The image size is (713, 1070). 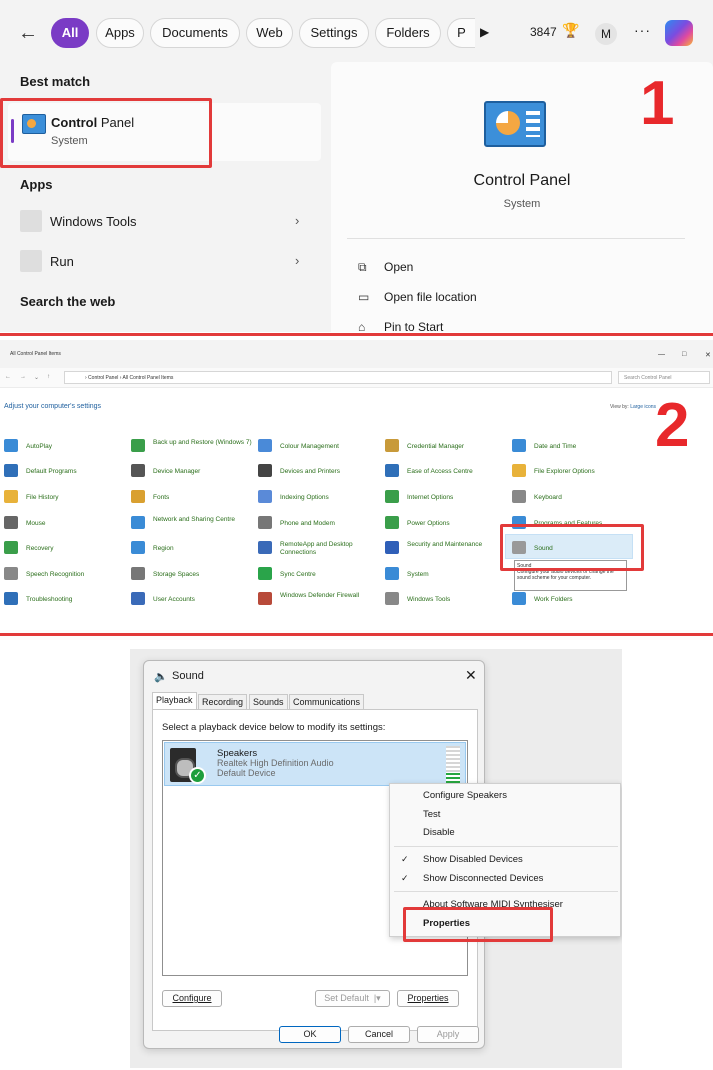 I want to click on tab-recording: Recording, so click(x=223, y=702).